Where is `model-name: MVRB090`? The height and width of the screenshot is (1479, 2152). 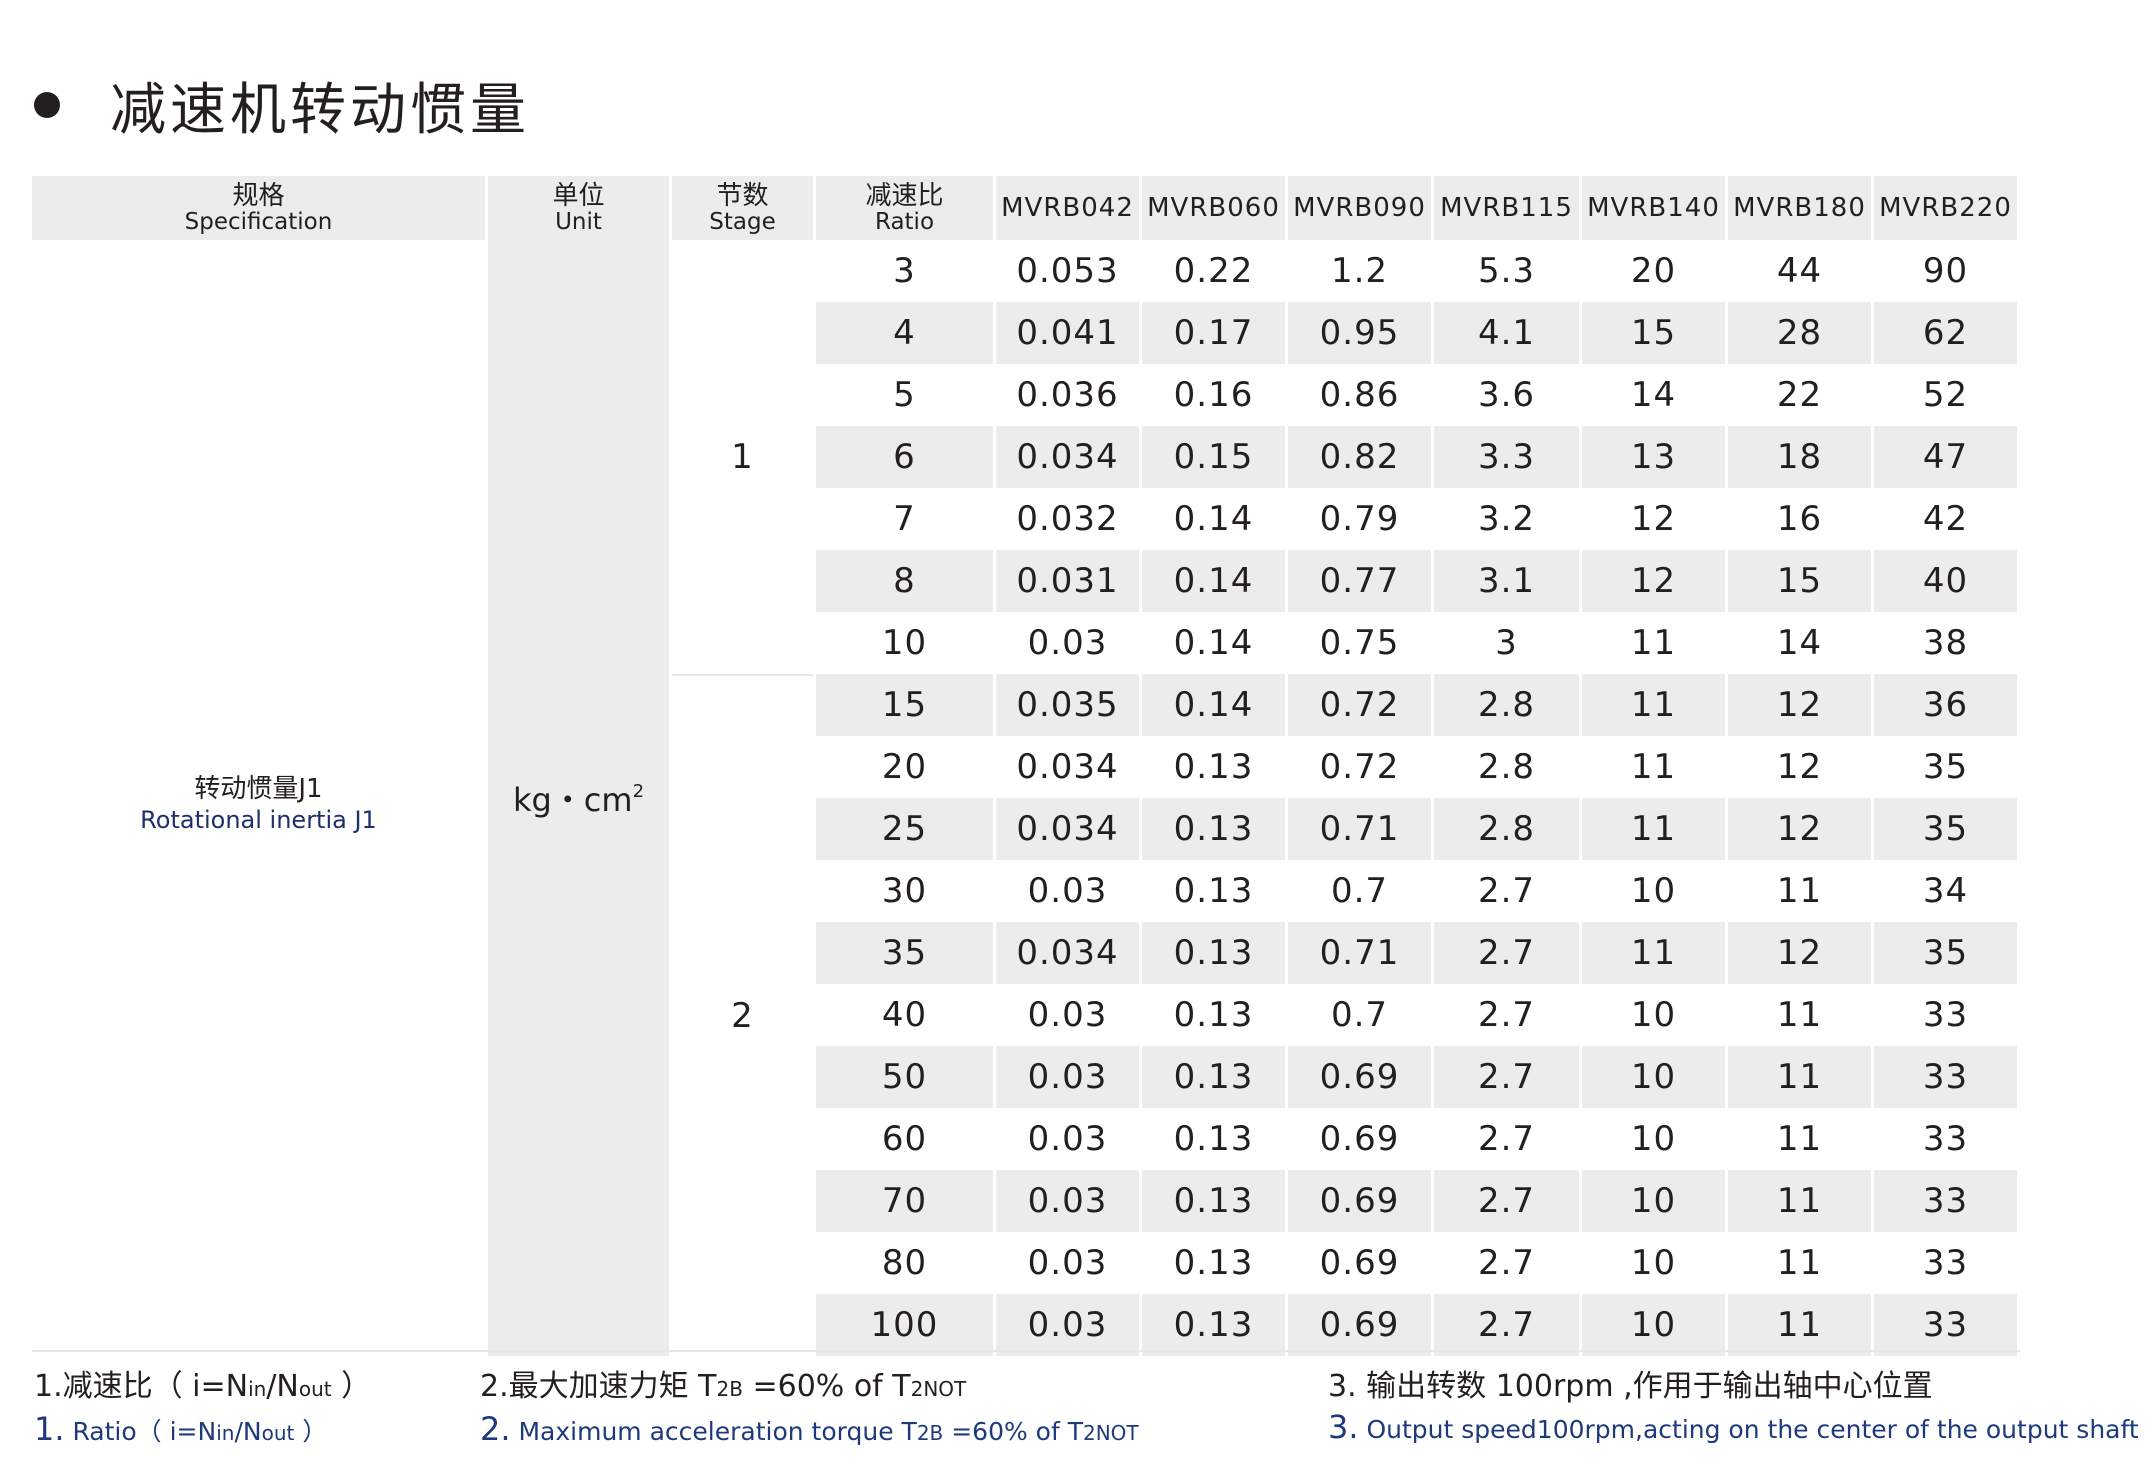
model-name: MVRB090 is located at coordinates (1359, 208).